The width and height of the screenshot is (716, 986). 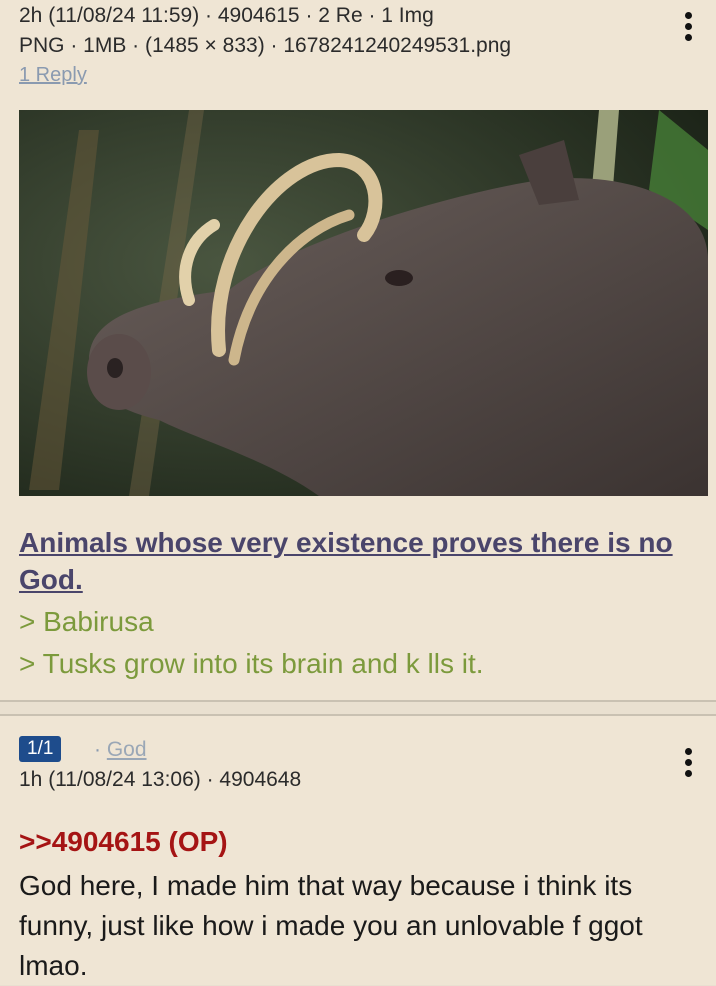 I want to click on quote-link: >>4904615 (OP), so click(x=123, y=842).